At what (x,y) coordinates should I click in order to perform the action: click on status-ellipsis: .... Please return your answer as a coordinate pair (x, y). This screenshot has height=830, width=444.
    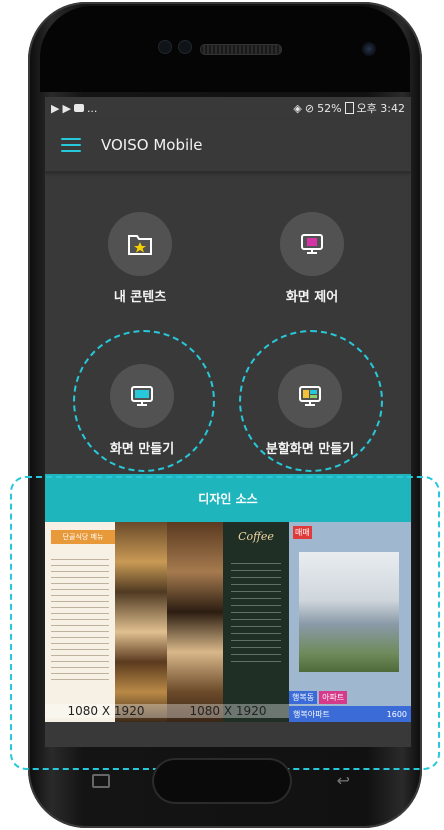
    Looking at the image, I should click on (92, 108).